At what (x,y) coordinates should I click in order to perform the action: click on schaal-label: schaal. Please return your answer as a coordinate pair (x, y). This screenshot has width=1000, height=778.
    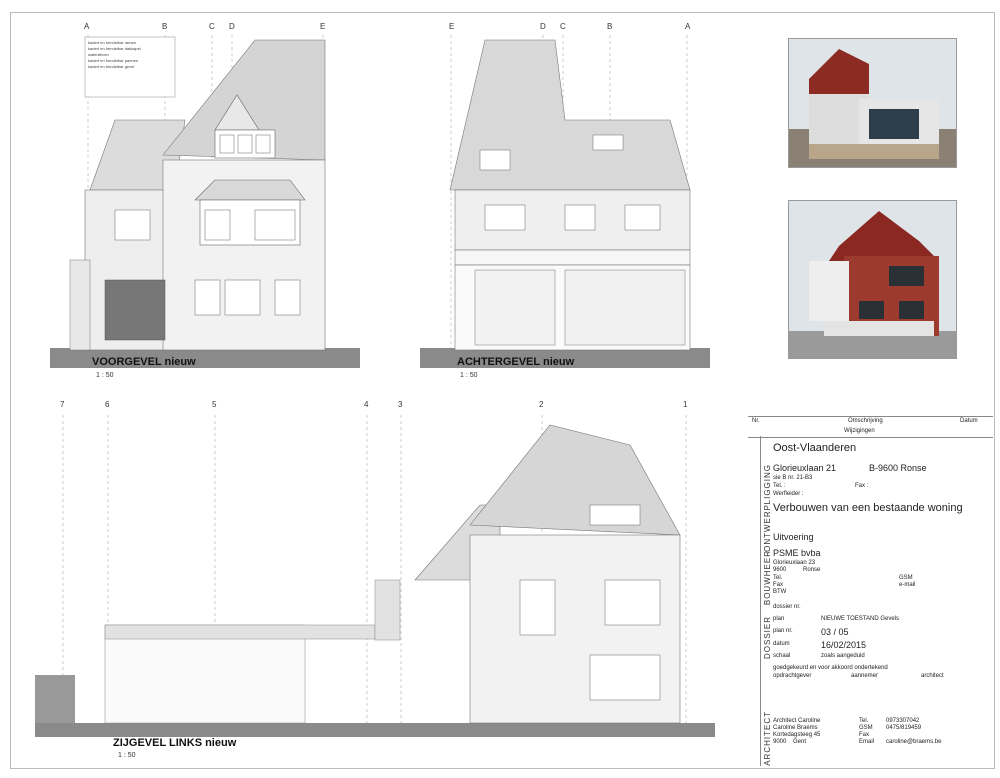
    Looking at the image, I should click on (782, 656).